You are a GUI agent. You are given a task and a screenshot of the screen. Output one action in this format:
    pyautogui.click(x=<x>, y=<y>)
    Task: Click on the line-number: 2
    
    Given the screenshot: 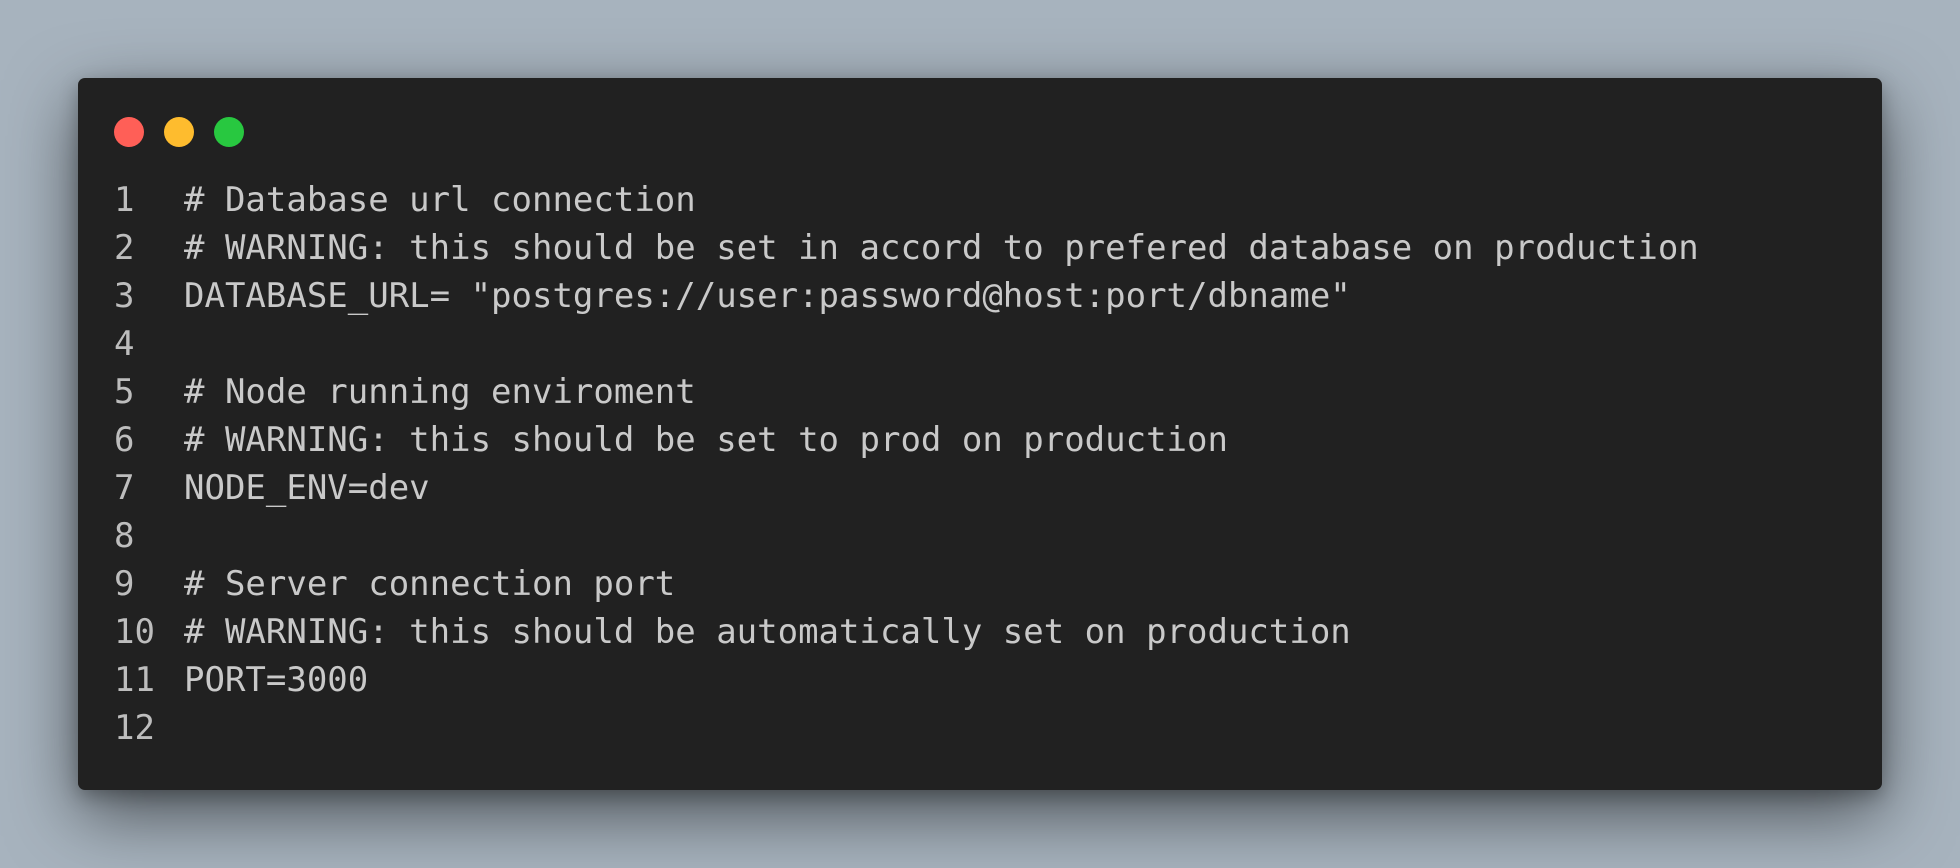 What is the action you would take?
    pyautogui.click(x=124, y=248)
    